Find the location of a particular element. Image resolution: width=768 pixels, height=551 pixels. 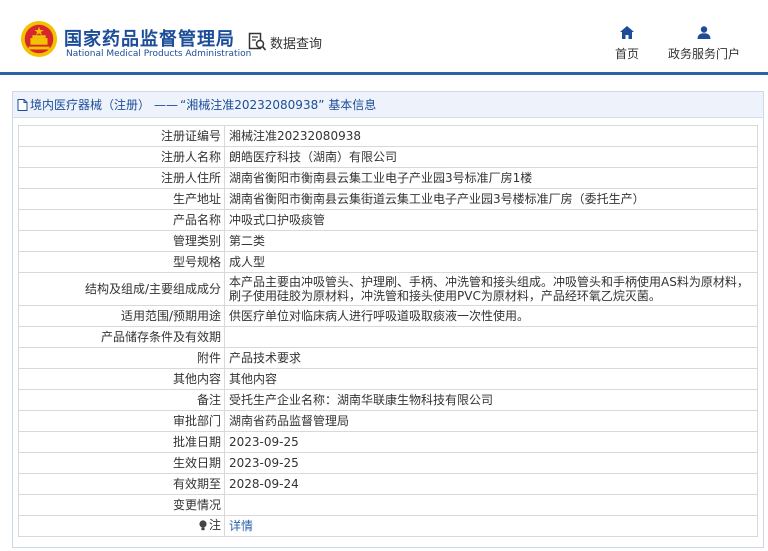

note-label: 注 is located at coordinates (214, 525).